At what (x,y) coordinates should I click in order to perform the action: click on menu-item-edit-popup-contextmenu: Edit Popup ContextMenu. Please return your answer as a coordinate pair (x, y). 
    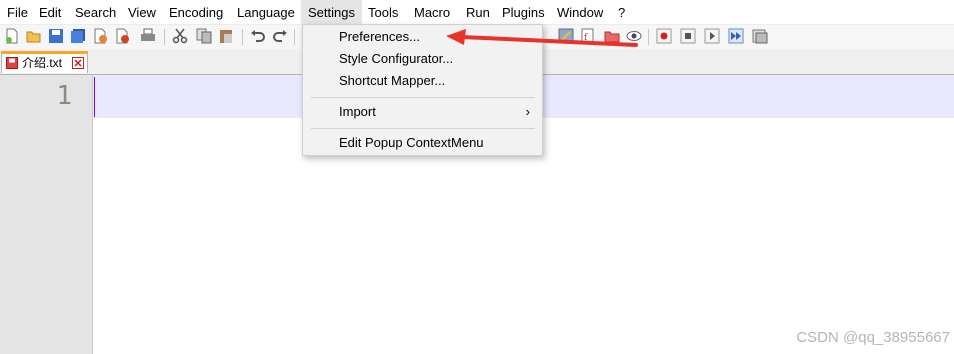
    Looking at the image, I should click on (422, 143).